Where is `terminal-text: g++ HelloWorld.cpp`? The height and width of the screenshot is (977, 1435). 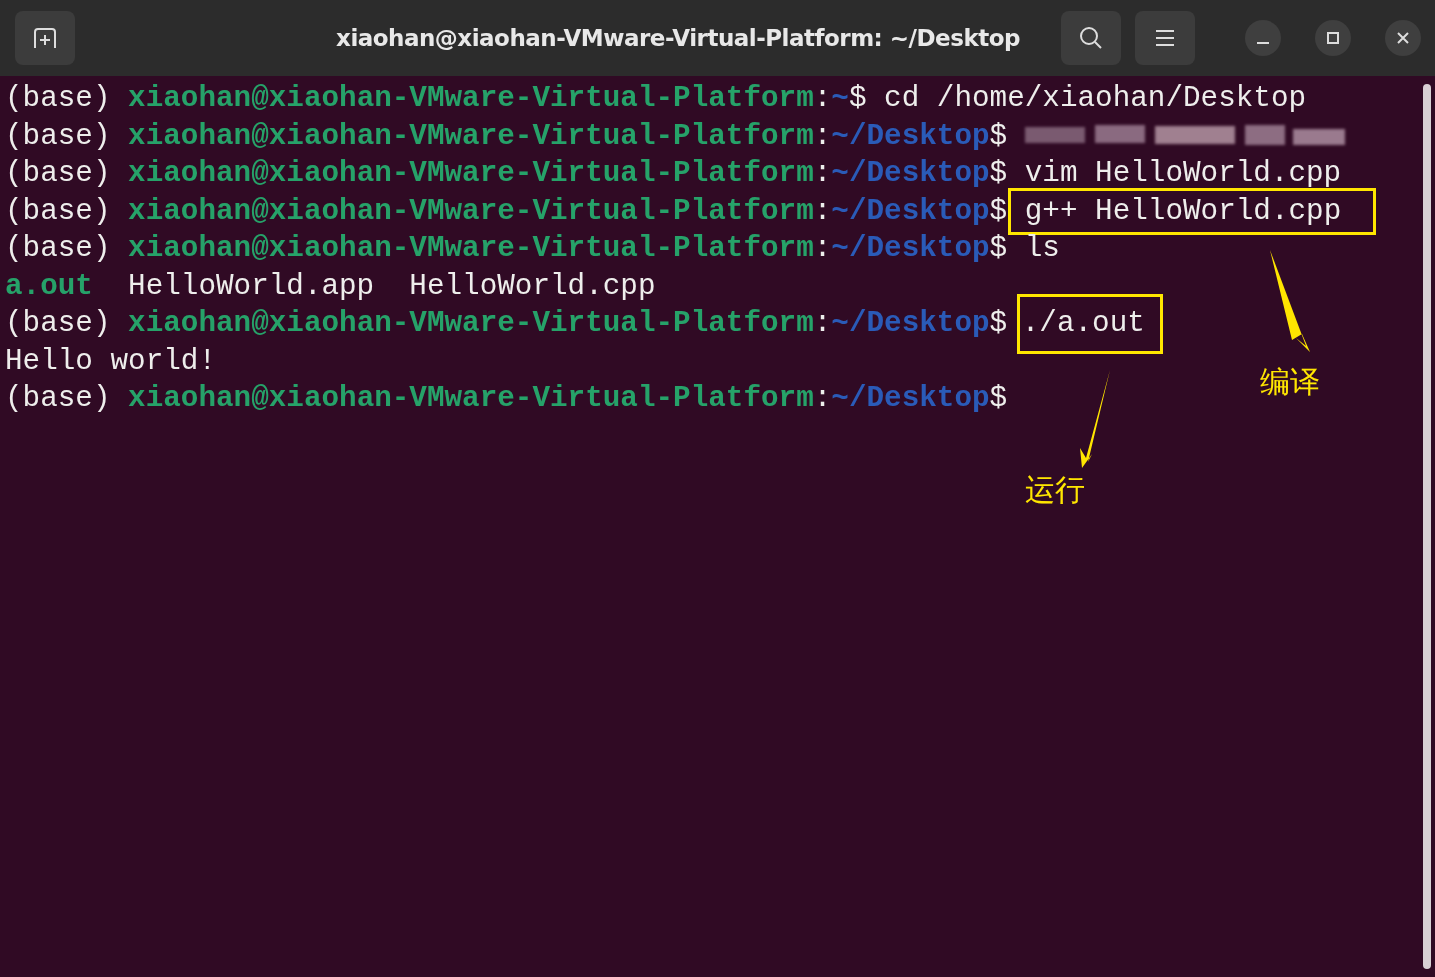
terminal-text: g++ HelloWorld.cpp is located at coordinates (1183, 211).